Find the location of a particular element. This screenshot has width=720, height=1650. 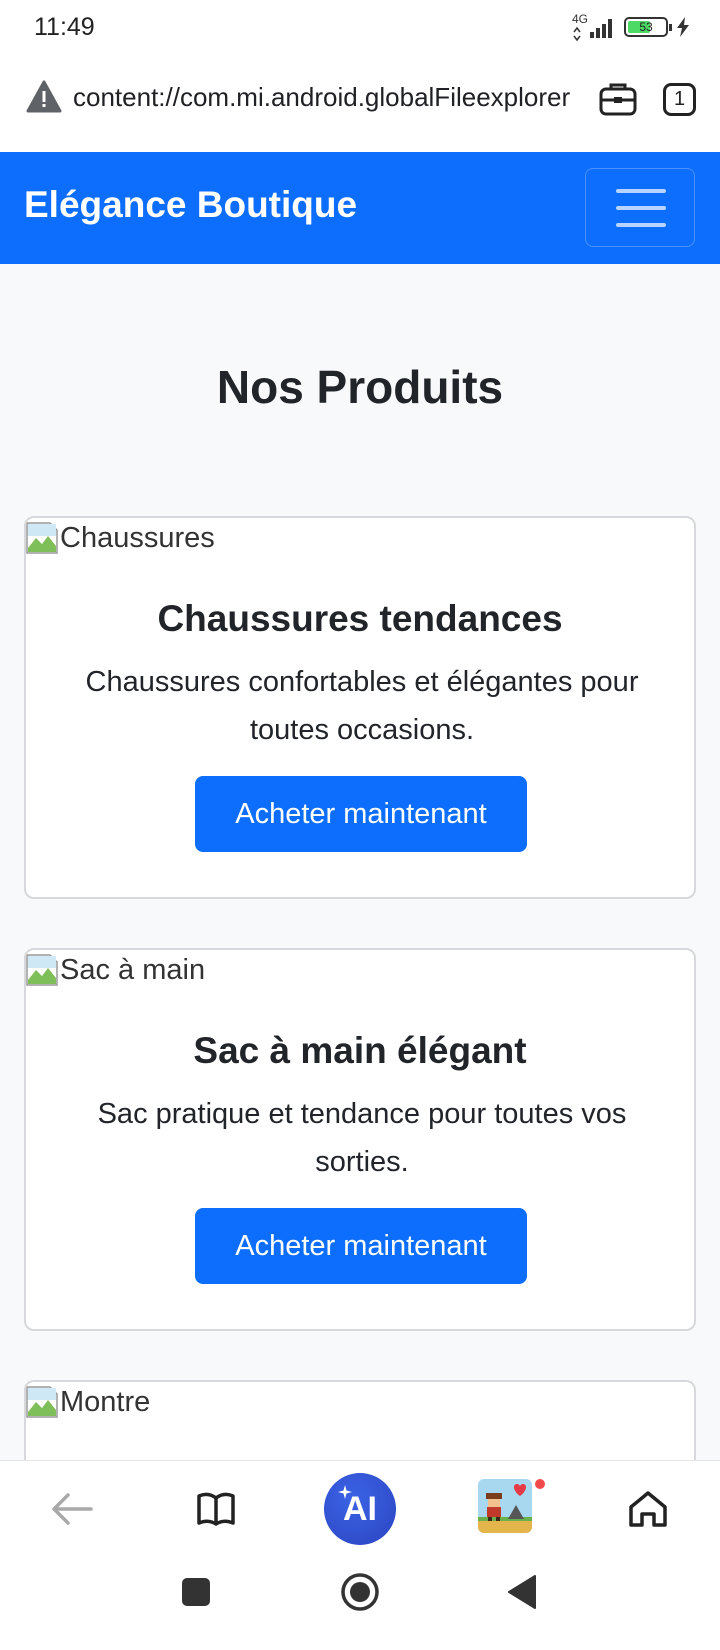

home-icon is located at coordinates (648, 1509).